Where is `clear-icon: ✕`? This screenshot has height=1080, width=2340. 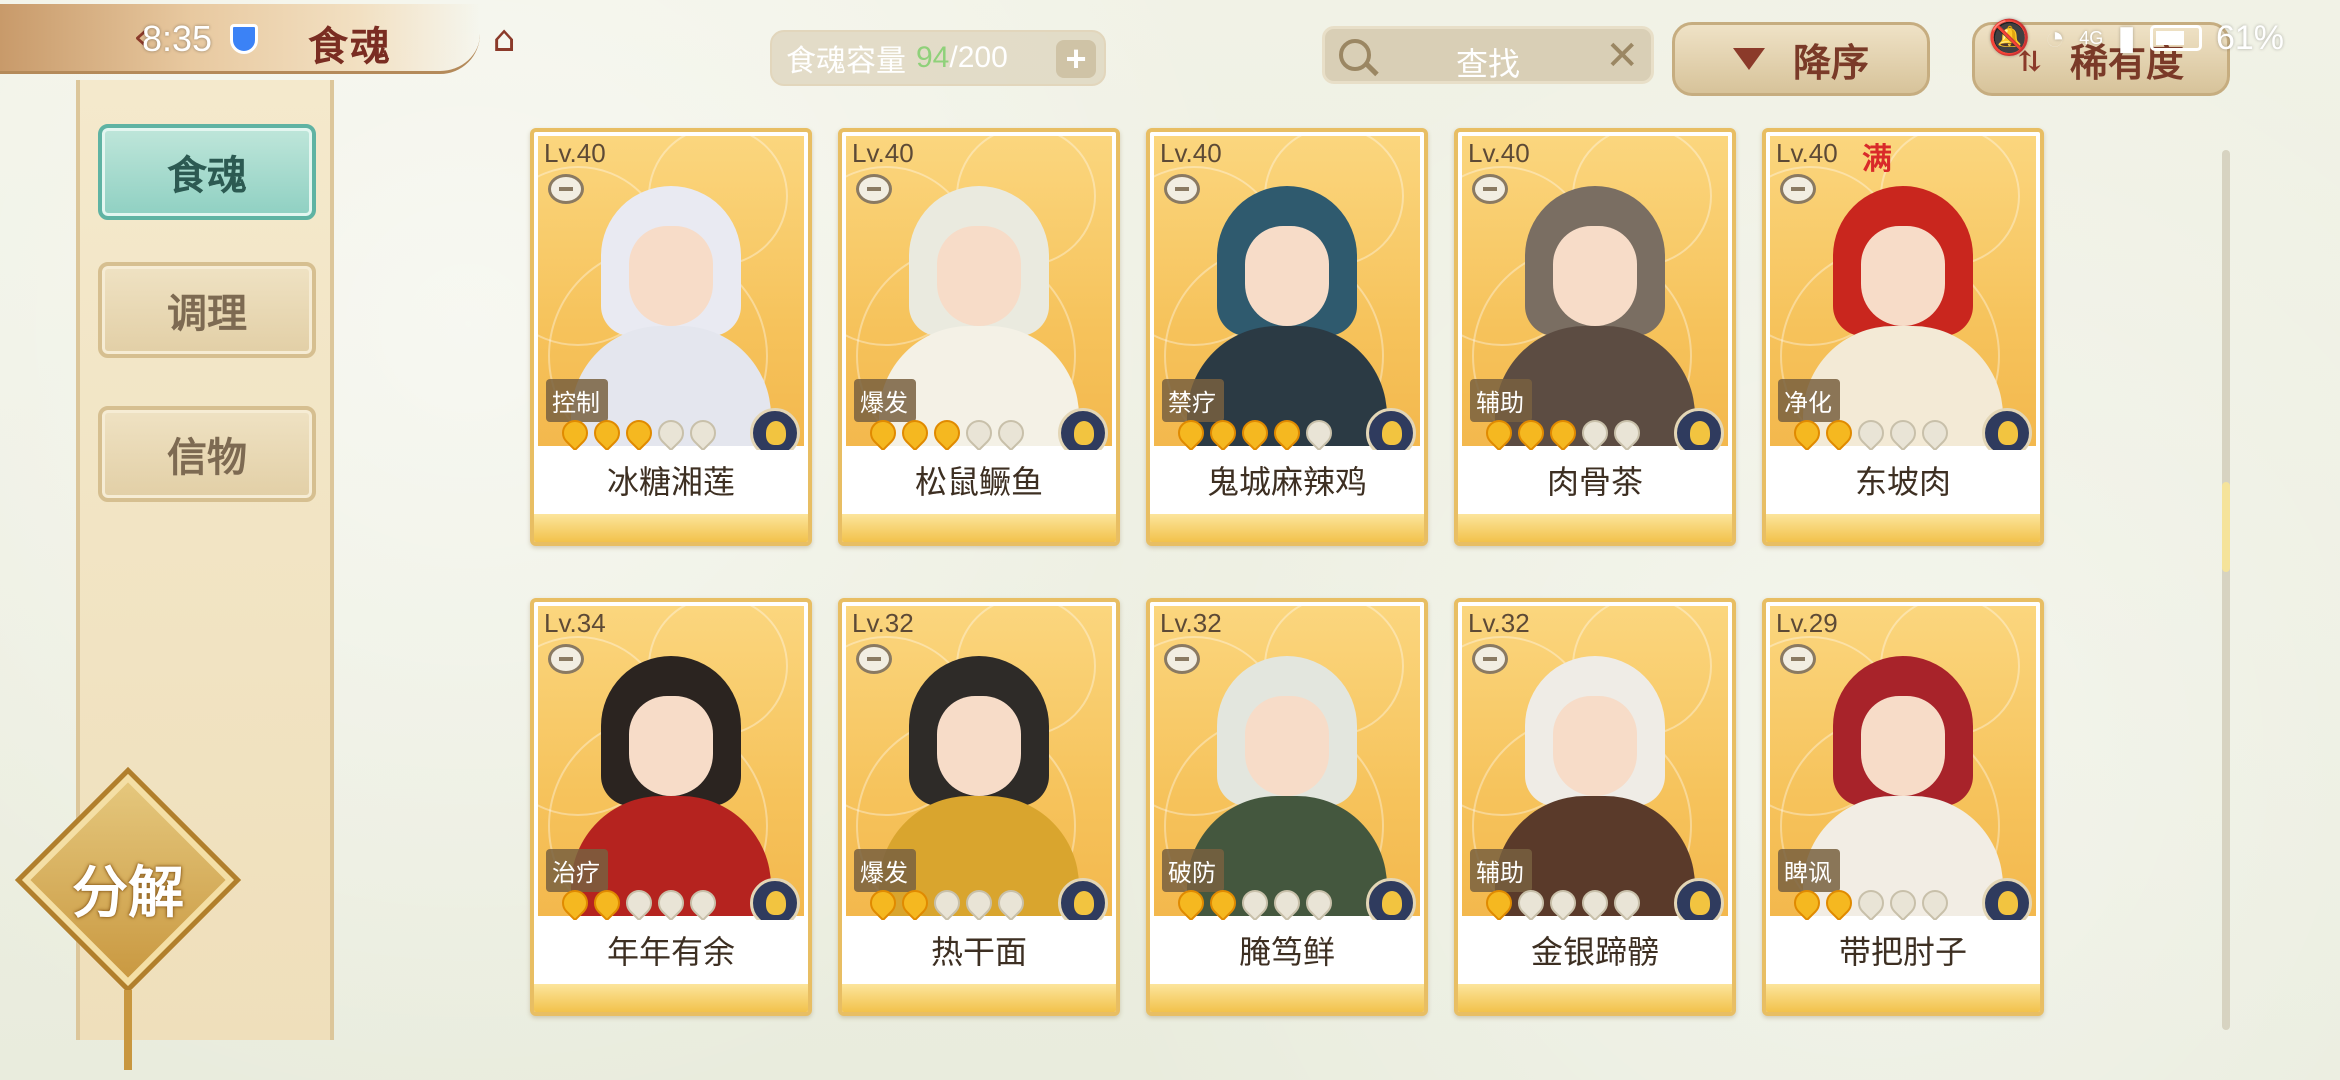
clear-icon: ✕ is located at coordinates (1622, 56).